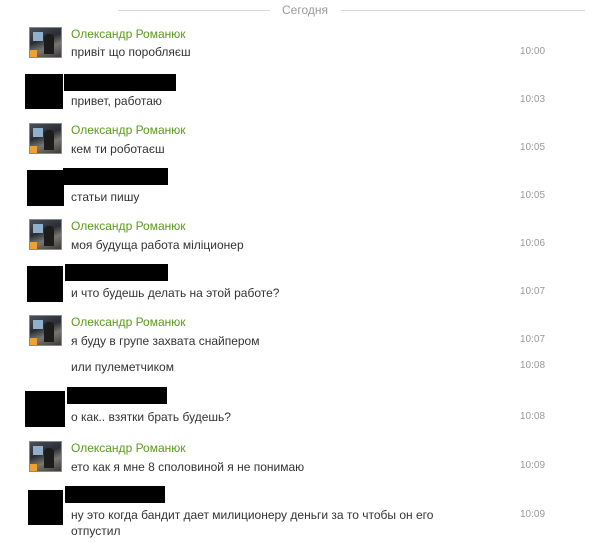  Describe the element at coordinates (533, 243) in the screenshot. I see `message-time: 10:06` at that location.